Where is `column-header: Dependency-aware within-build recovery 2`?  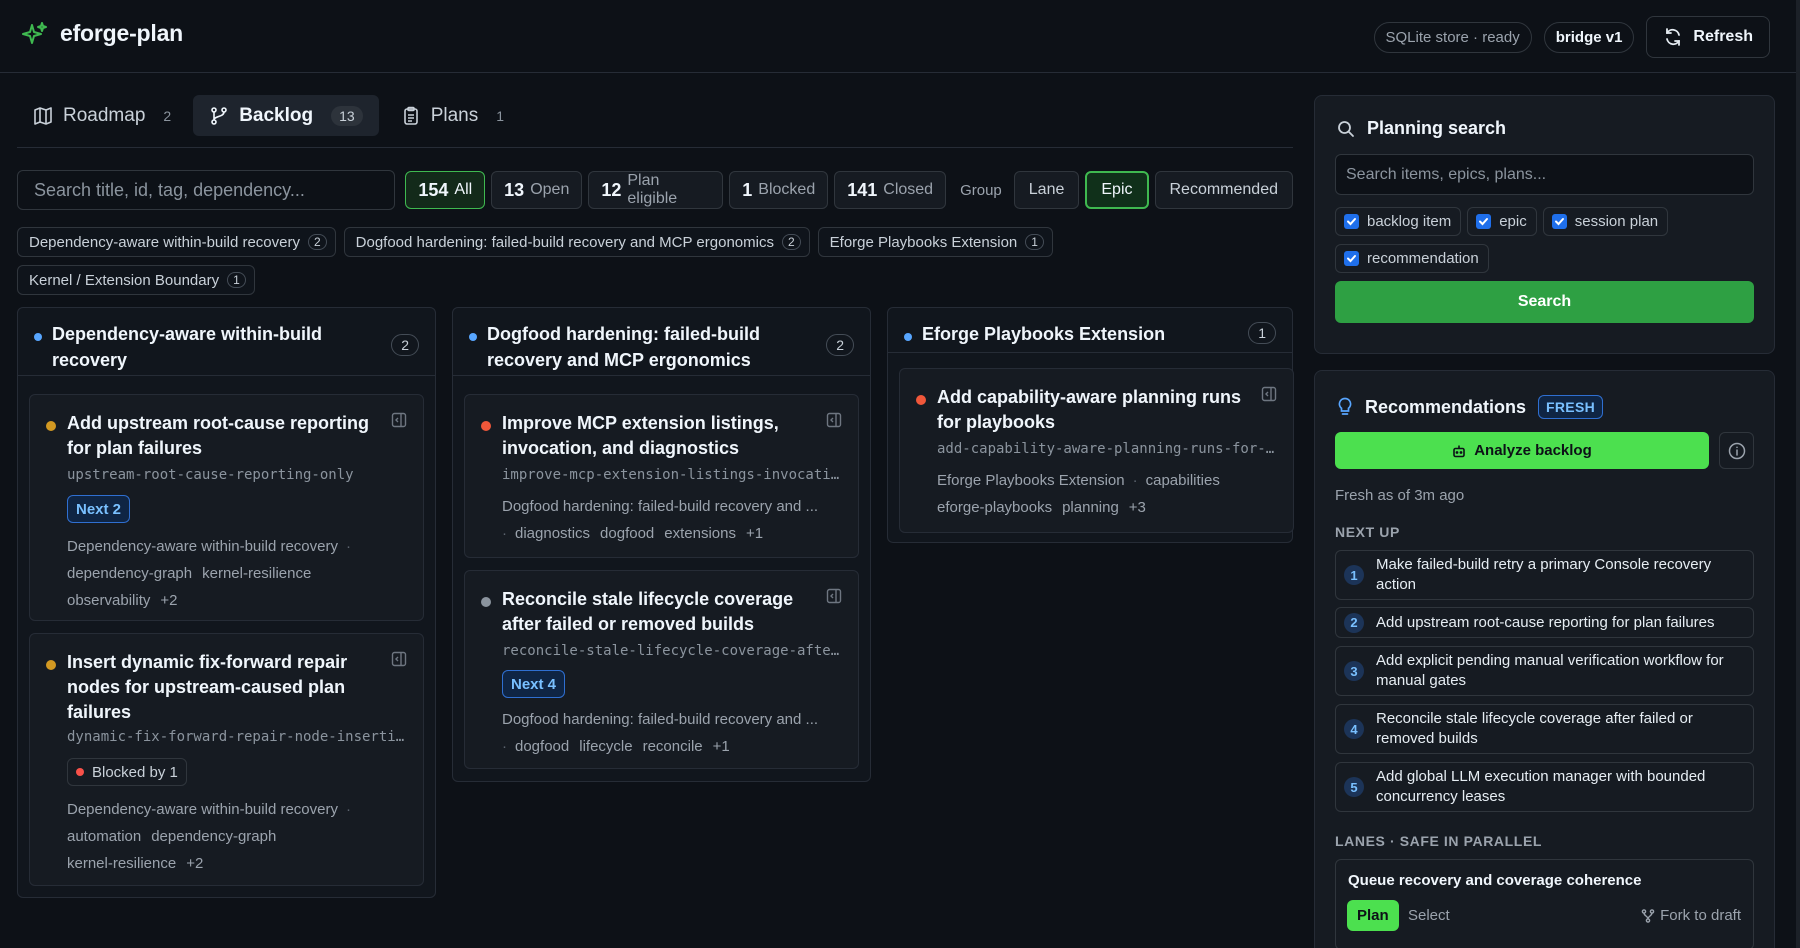 column-header: Dependency-aware within-build recovery 2 is located at coordinates (226, 342).